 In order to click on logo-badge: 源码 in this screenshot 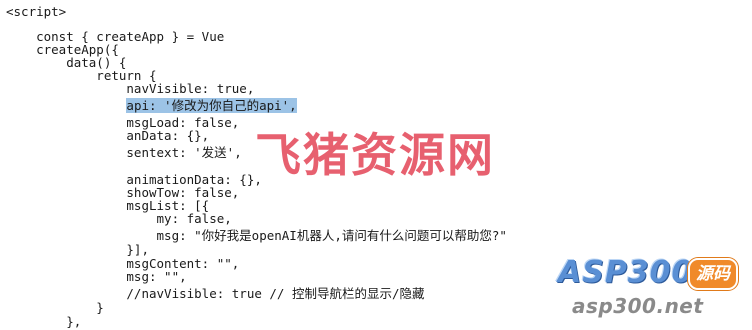, I will do `click(713, 274)`.